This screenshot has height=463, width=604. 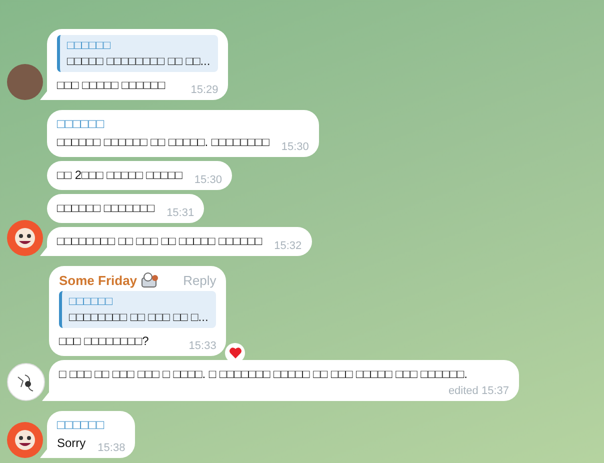 What do you see at coordinates (180, 213) in the screenshot?
I see `message-time: 15:31` at bounding box center [180, 213].